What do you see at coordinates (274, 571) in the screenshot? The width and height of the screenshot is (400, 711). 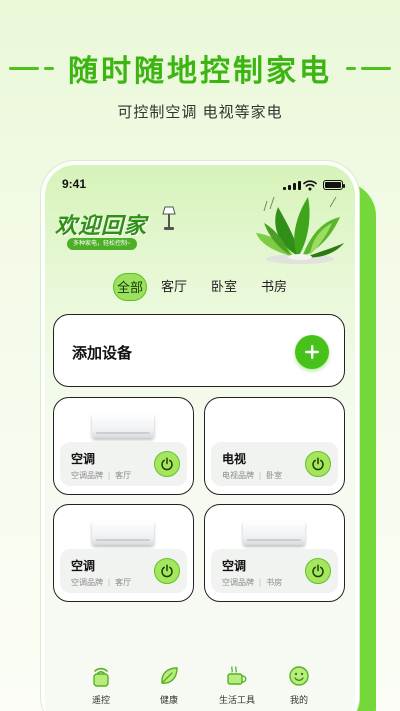 I see `device-info: 空调 空调品牌 | 书房` at bounding box center [274, 571].